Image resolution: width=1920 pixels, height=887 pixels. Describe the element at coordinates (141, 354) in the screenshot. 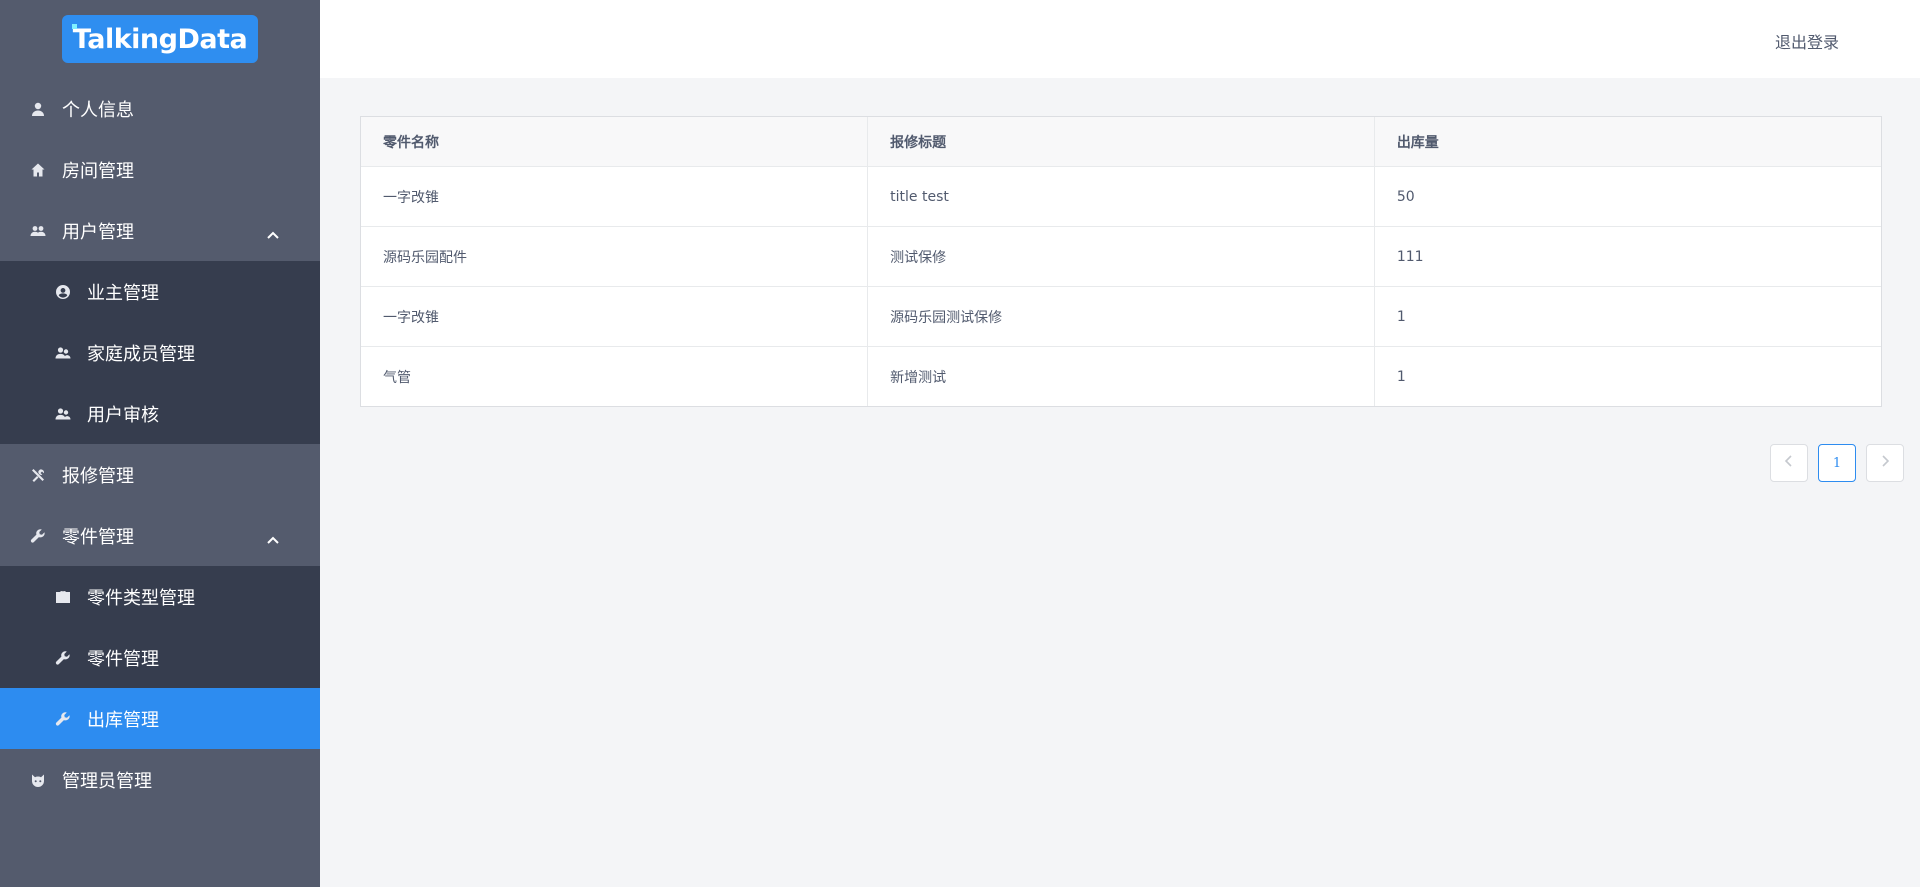

I see `sidebar-item-label: 家庭成员管理` at that location.